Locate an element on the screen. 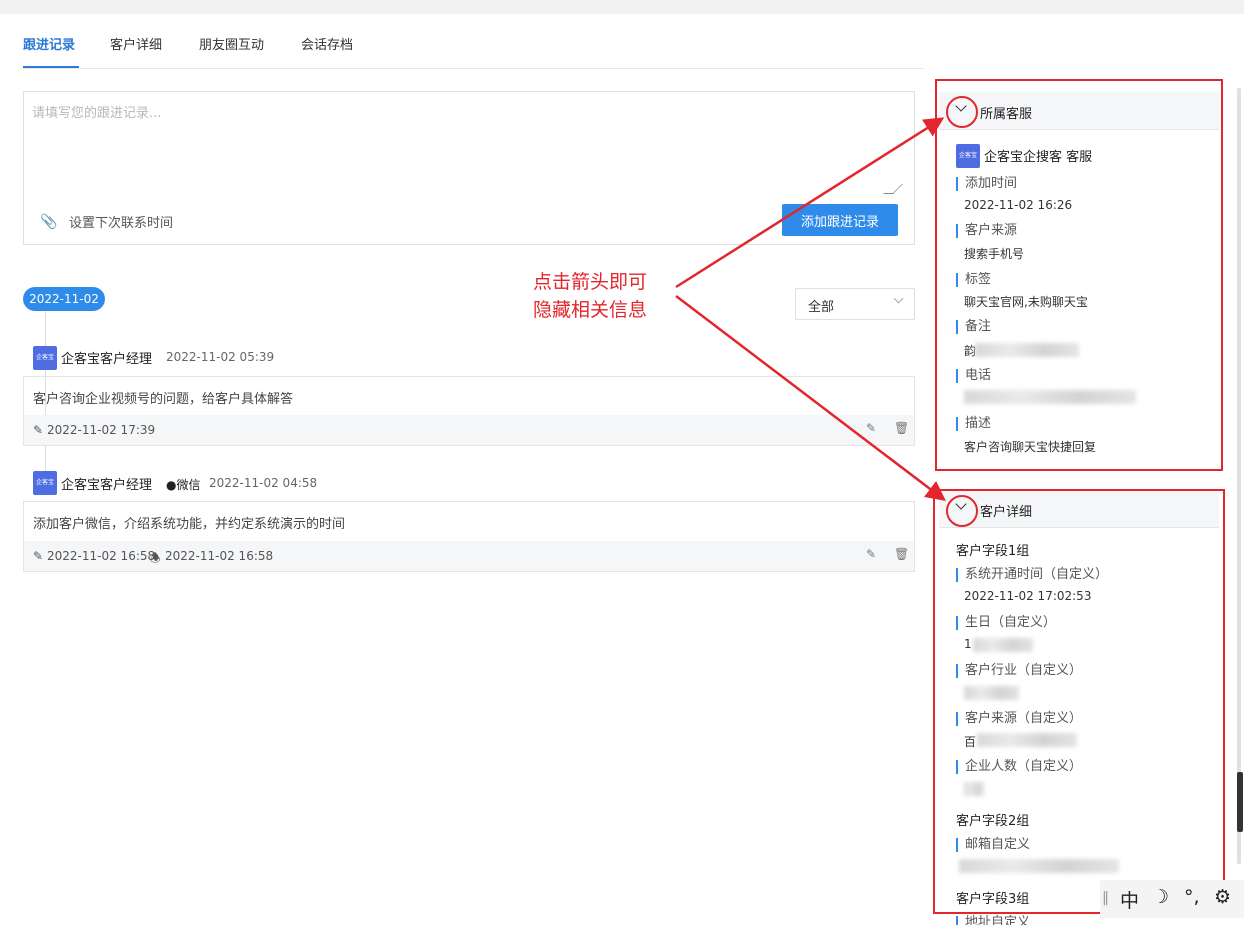 Image resolution: width=1244 pixels, height=925 pixels. moon-icon: ☽ is located at coordinates (1160, 897).